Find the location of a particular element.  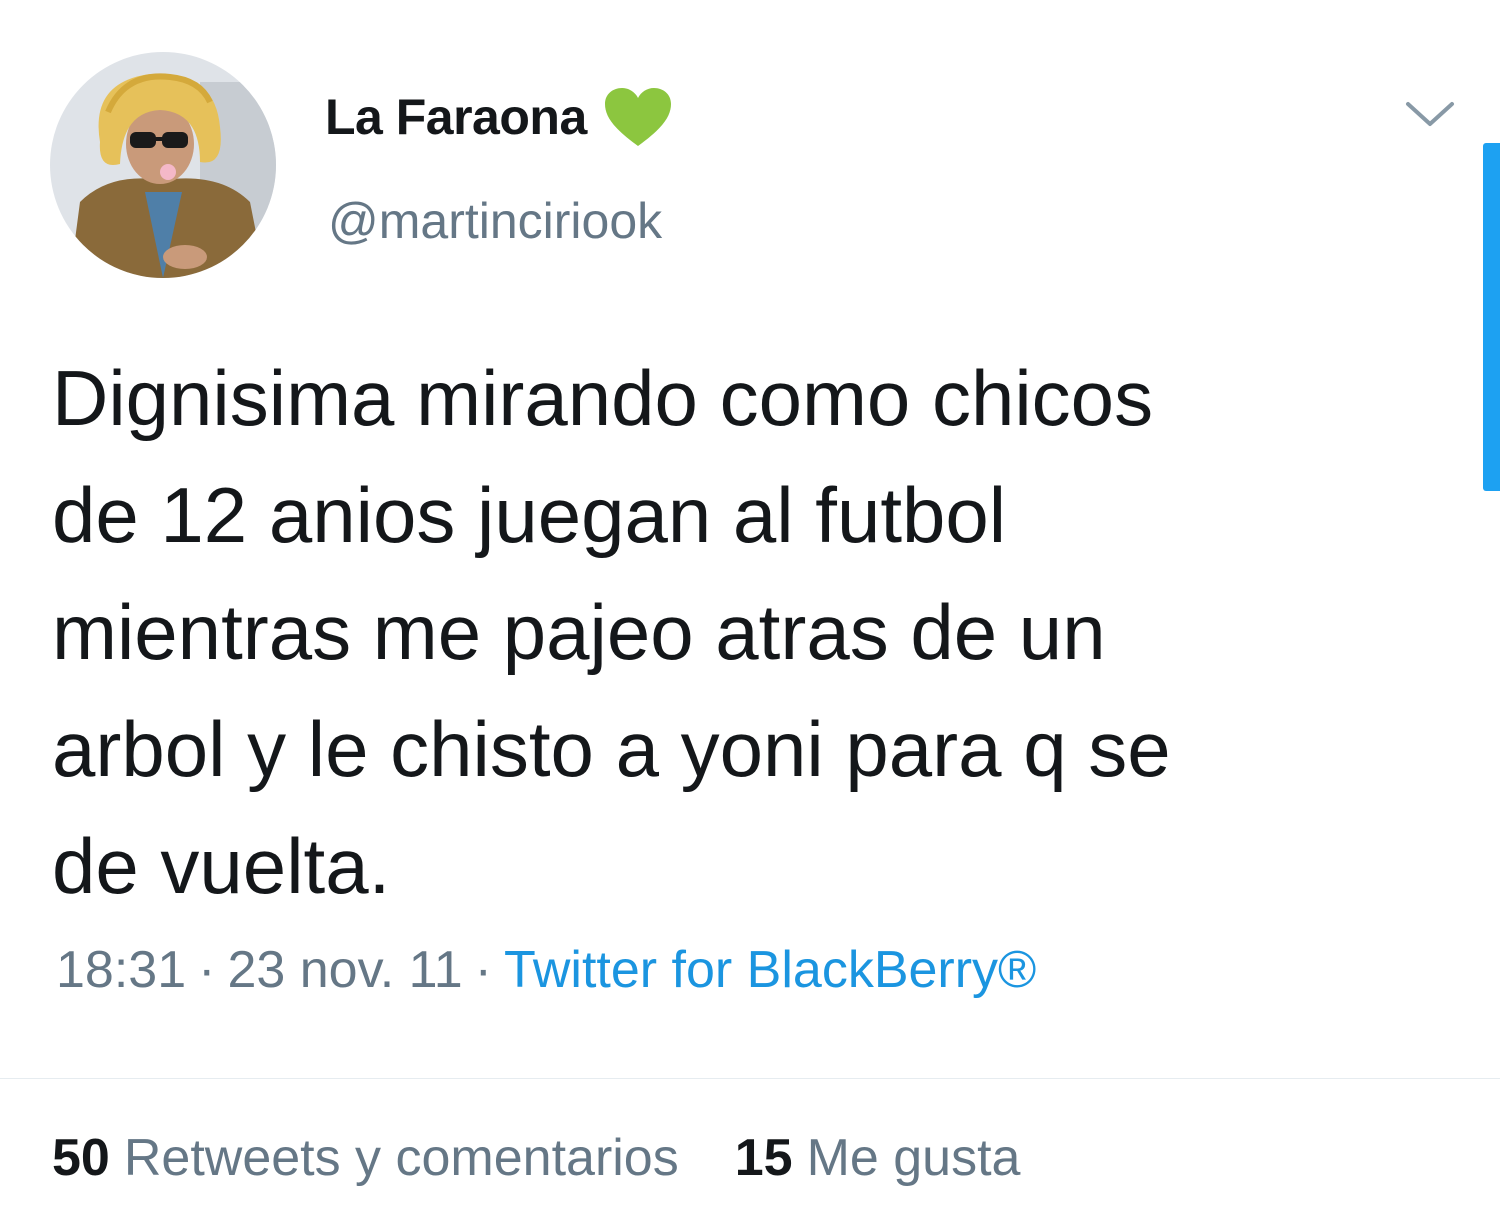

display-name: La Faraona is located at coordinates (456, 117).